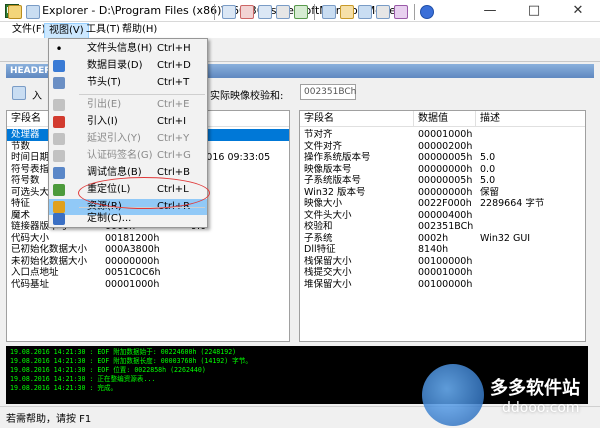  I want to click on table-cell-name: Dll特征, so click(320, 249).